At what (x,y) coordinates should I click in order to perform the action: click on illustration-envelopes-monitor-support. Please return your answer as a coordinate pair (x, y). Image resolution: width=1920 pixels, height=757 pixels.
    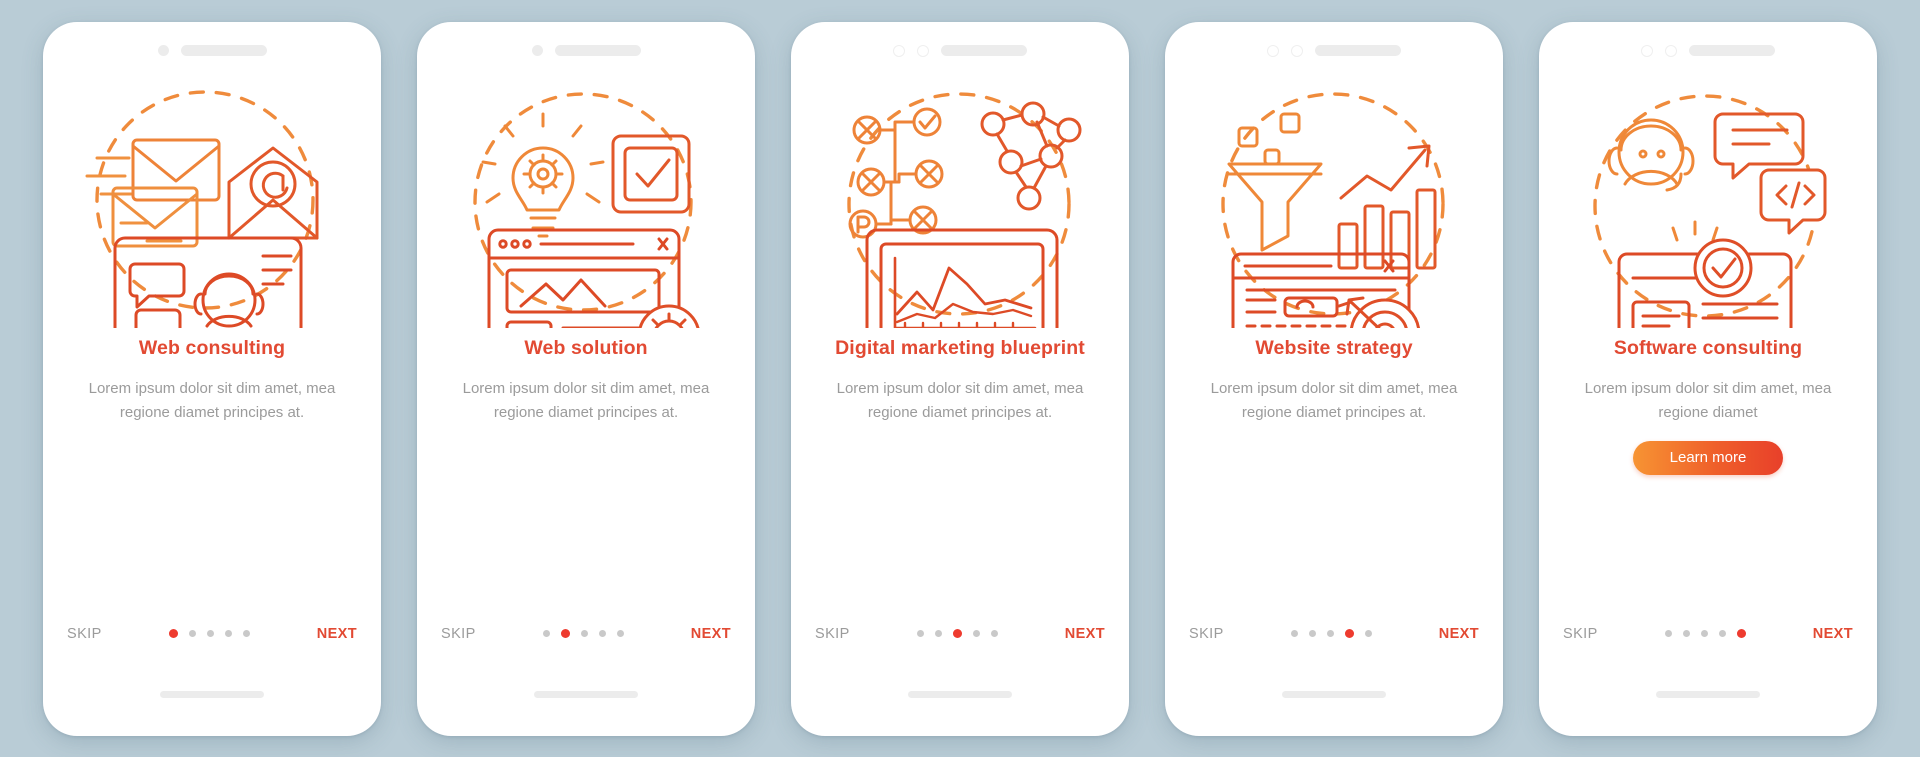
    Looking at the image, I should click on (212, 203).